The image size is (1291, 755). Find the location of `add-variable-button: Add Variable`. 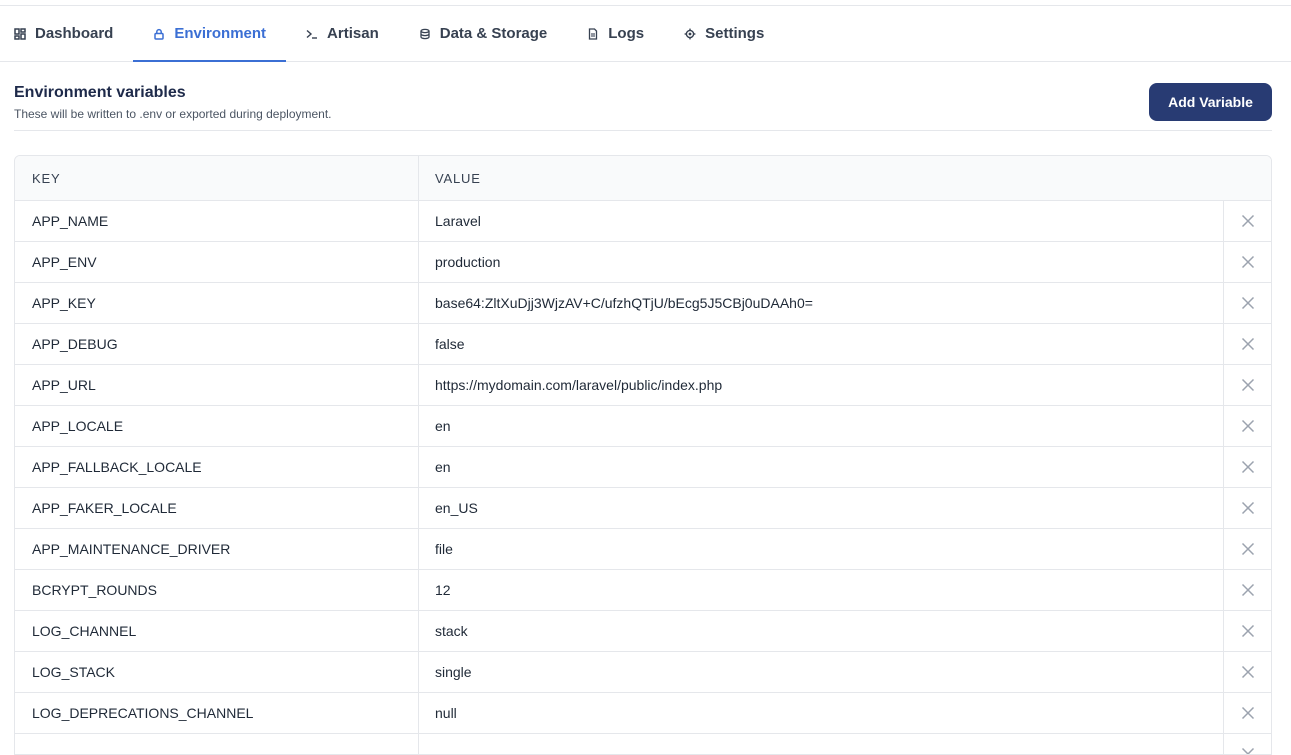

add-variable-button: Add Variable is located at coordinates (1210, 102).